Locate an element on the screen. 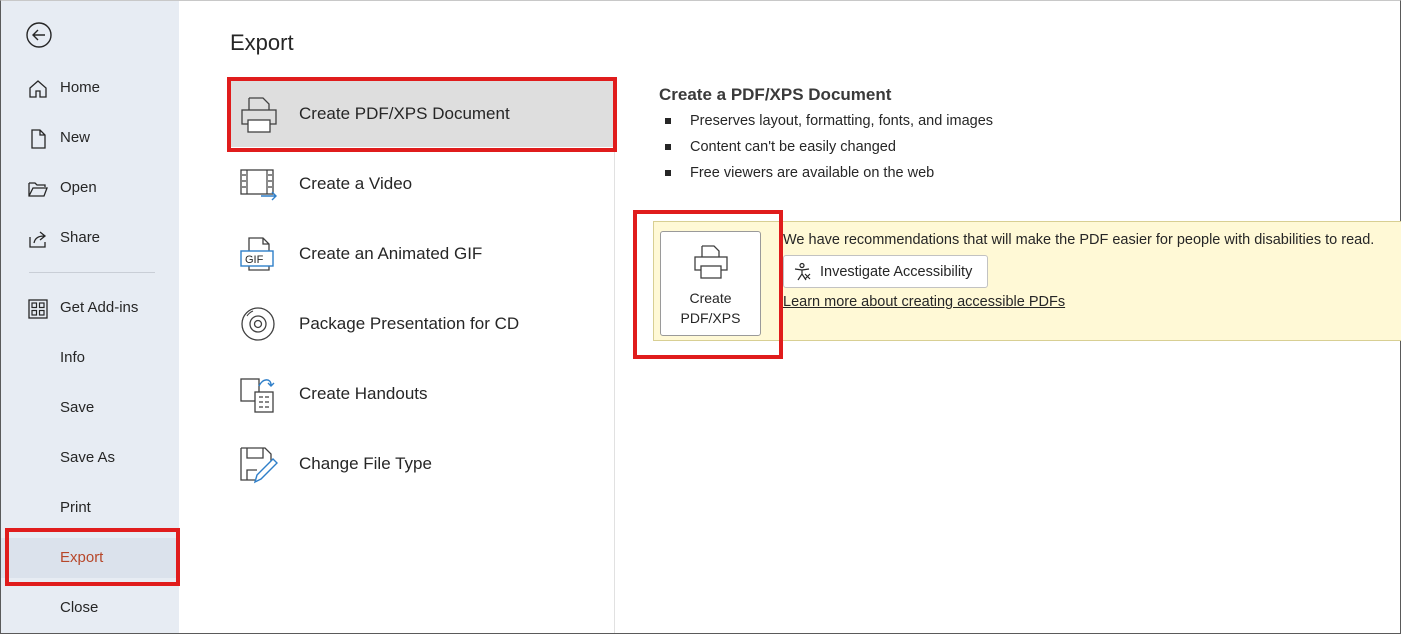  sidebar-item-get-add-ins: Get Add-ins is located at coordinates (90, 308).